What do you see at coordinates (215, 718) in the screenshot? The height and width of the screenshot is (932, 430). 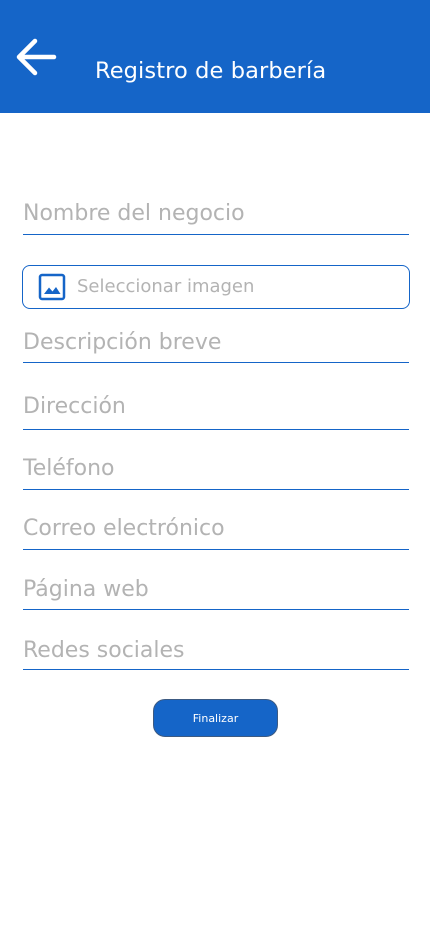 I see `finish-button: Finalizar` at bounding box center [215, 718].